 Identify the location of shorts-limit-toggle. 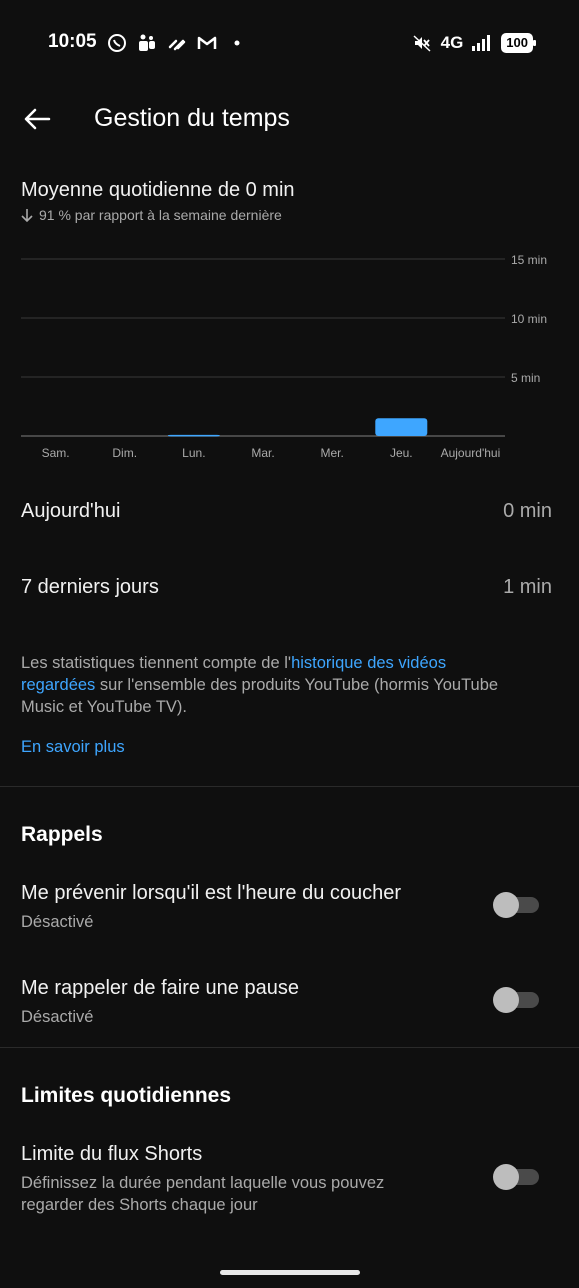
(516, 1177).